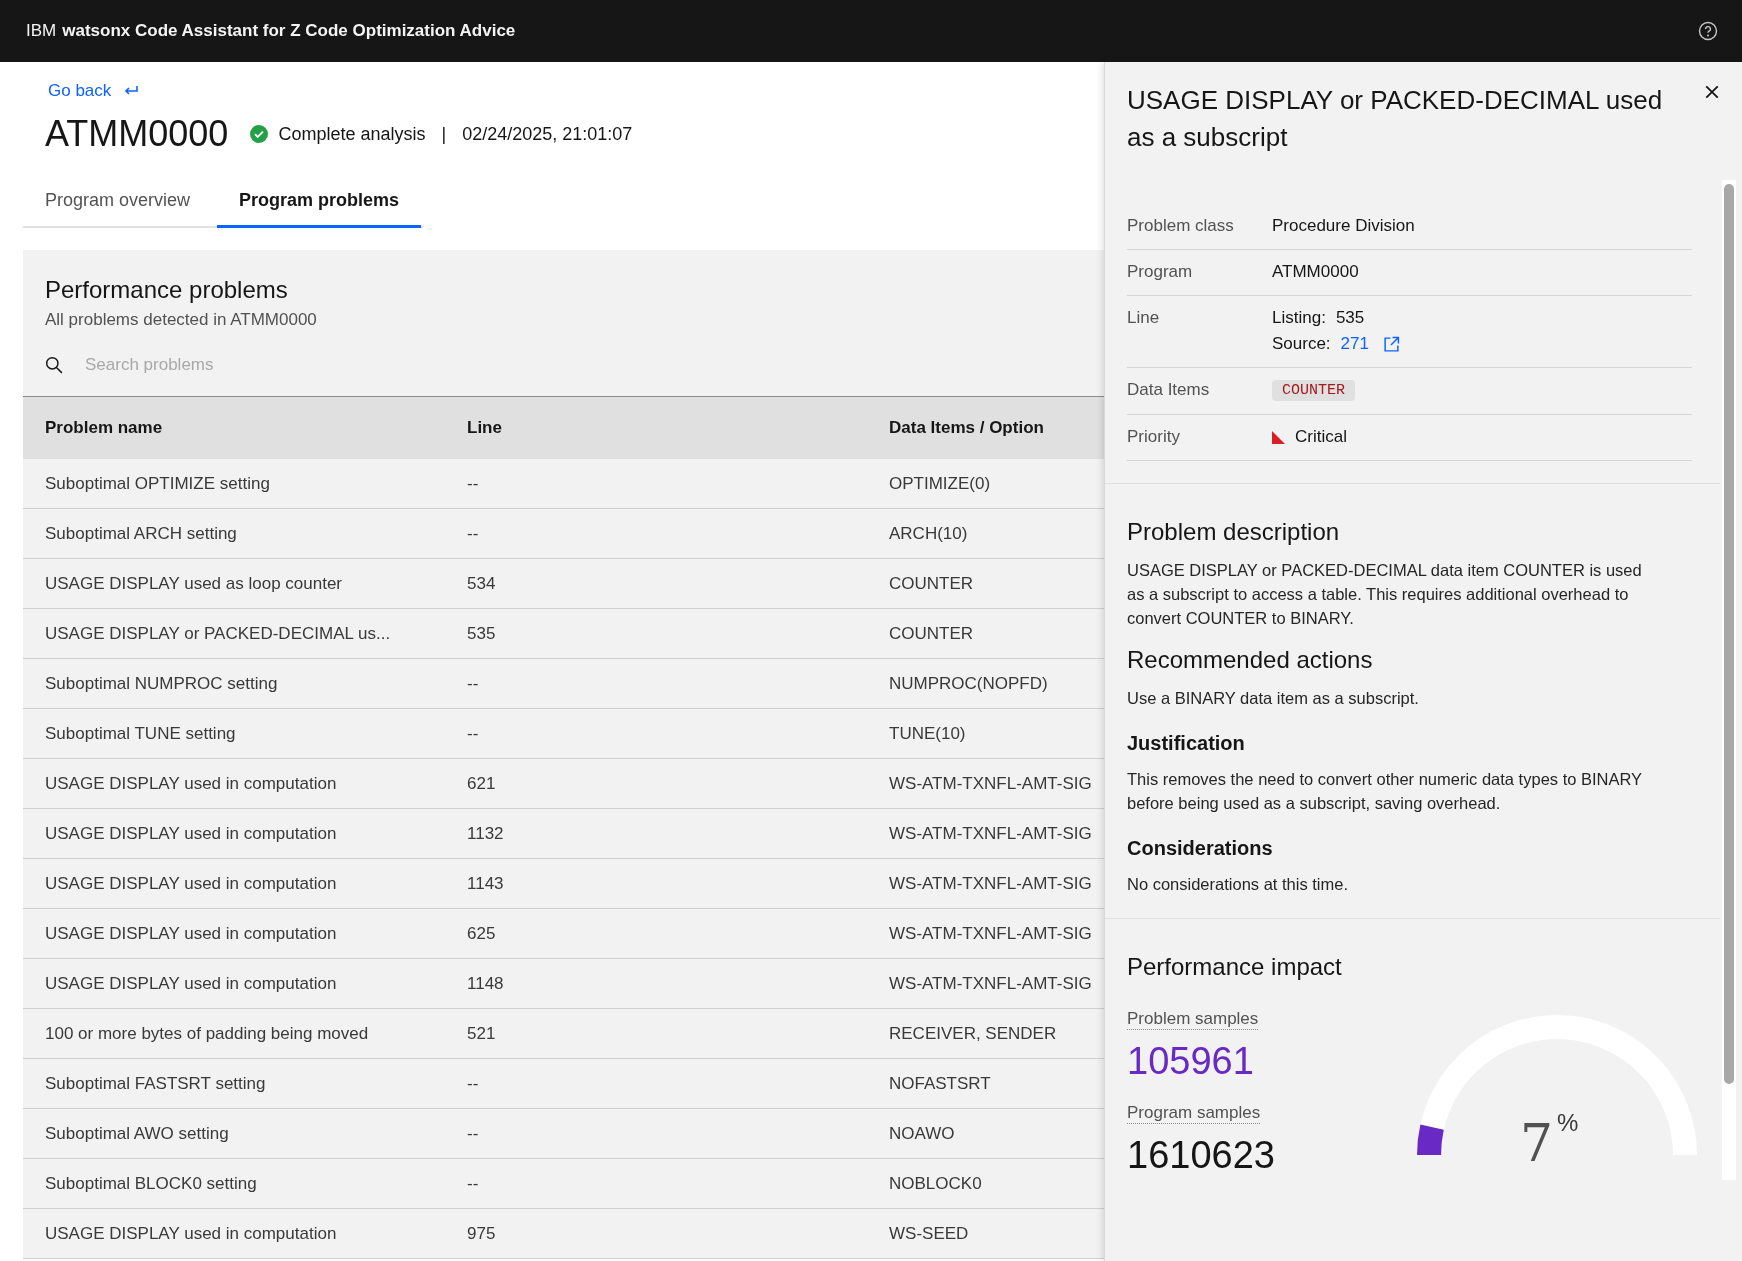 This screenshot has width=1742, height=1261. What do you see at coordinates (1395, 119) in the screenshot?
I see `panel-title: USAGE DISPLAY or PACKED-DECIMAL used as a subscript` at bounding box center [1395, 119].